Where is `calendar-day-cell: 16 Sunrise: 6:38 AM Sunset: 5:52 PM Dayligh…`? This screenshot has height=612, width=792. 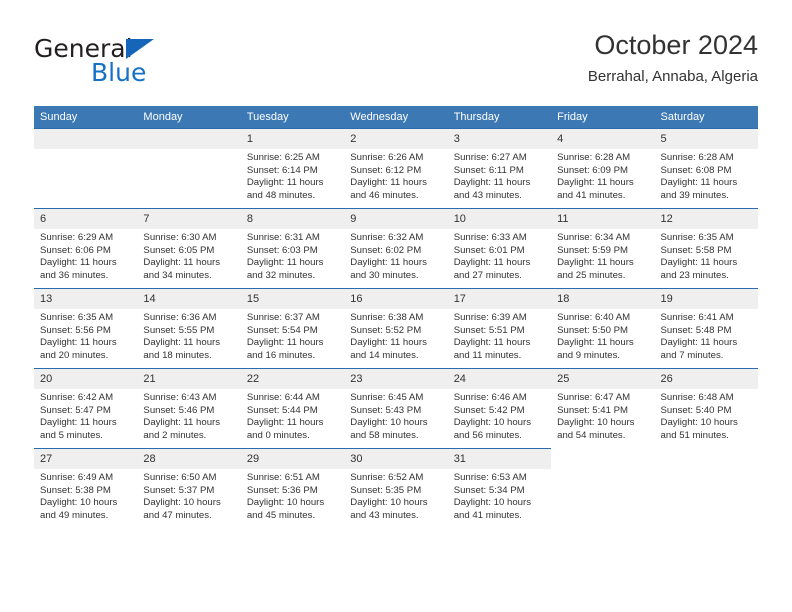
calendar-day-cell: 16 Sunrise: 6:38 AM Sunset: 5:52 PM Dayligh… is located at coordinates (396, 328).